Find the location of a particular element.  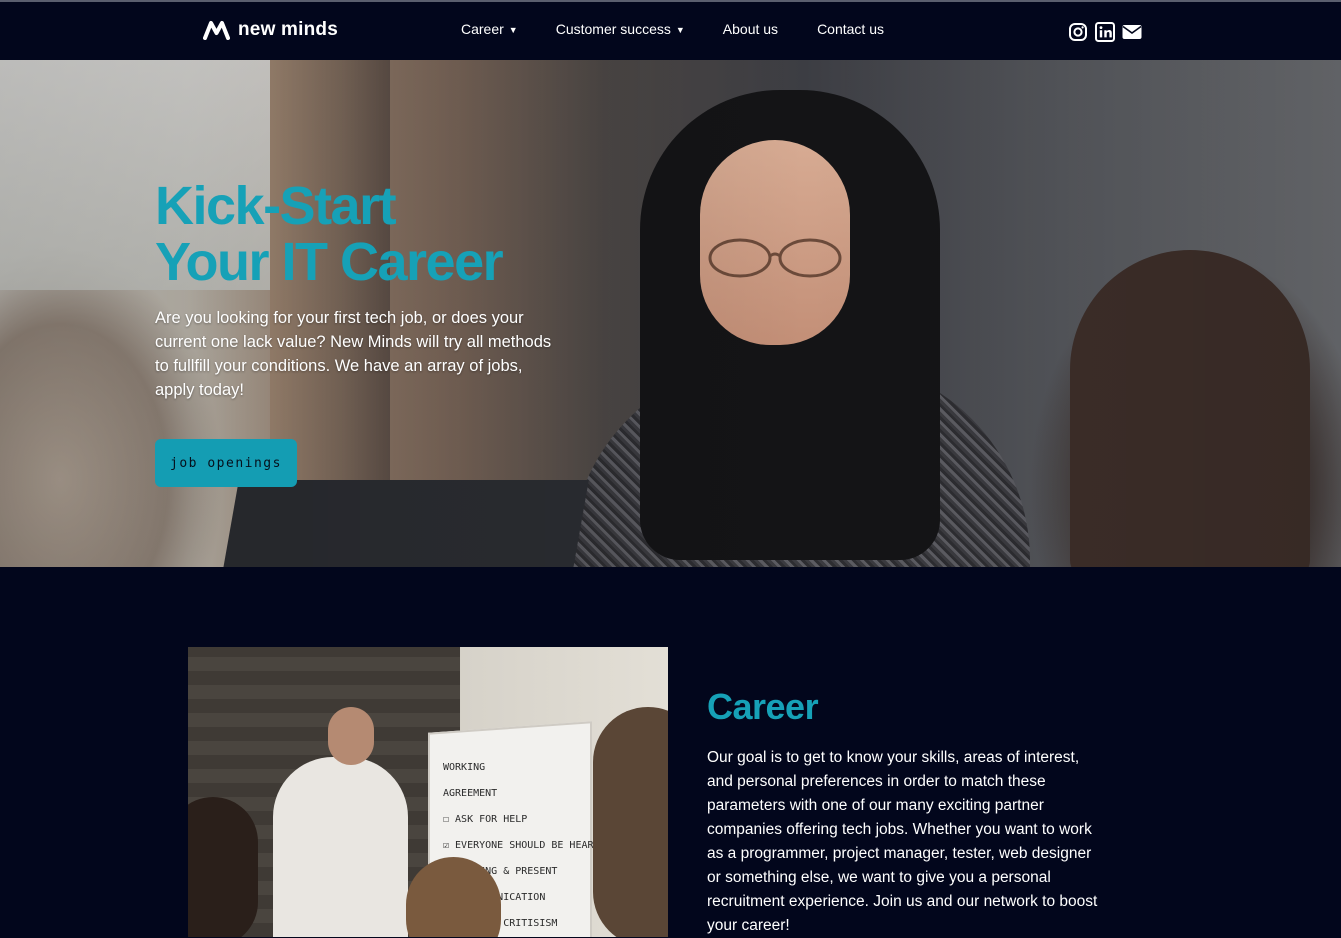

social-links is located at coordinates (1105, 32).